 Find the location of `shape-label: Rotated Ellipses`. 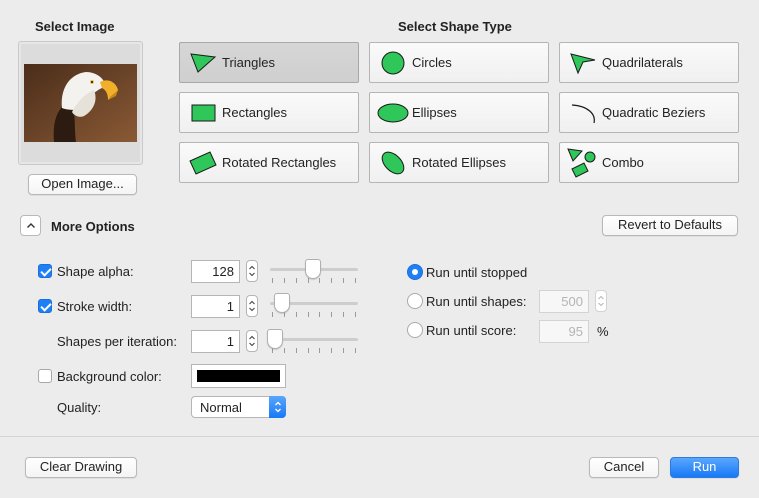

shape-label: Rotated Ellipses is located at coordinates (459, 162).